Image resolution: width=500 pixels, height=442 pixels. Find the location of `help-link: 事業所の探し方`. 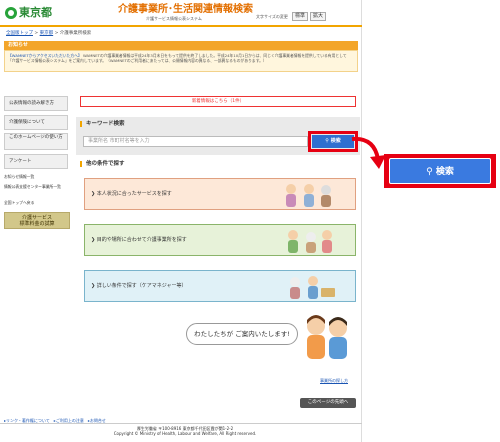

help-link: 事業所の探し方 is located at coordinates (334, 381).